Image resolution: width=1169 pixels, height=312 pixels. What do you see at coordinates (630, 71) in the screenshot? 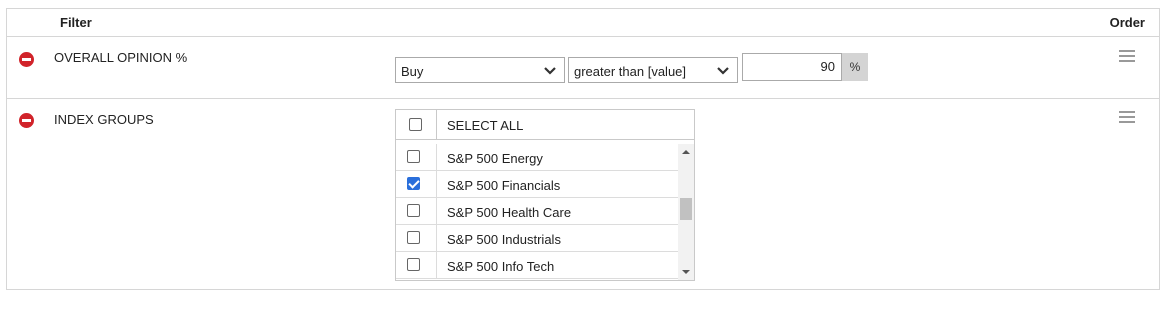
I see `operator-select-value: greater than [value]` at bounding box center [630, 71].